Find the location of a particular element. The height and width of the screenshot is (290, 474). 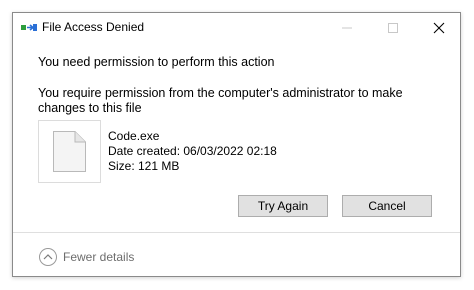

folder-arrow-icon is located at coordinates (29, 27).